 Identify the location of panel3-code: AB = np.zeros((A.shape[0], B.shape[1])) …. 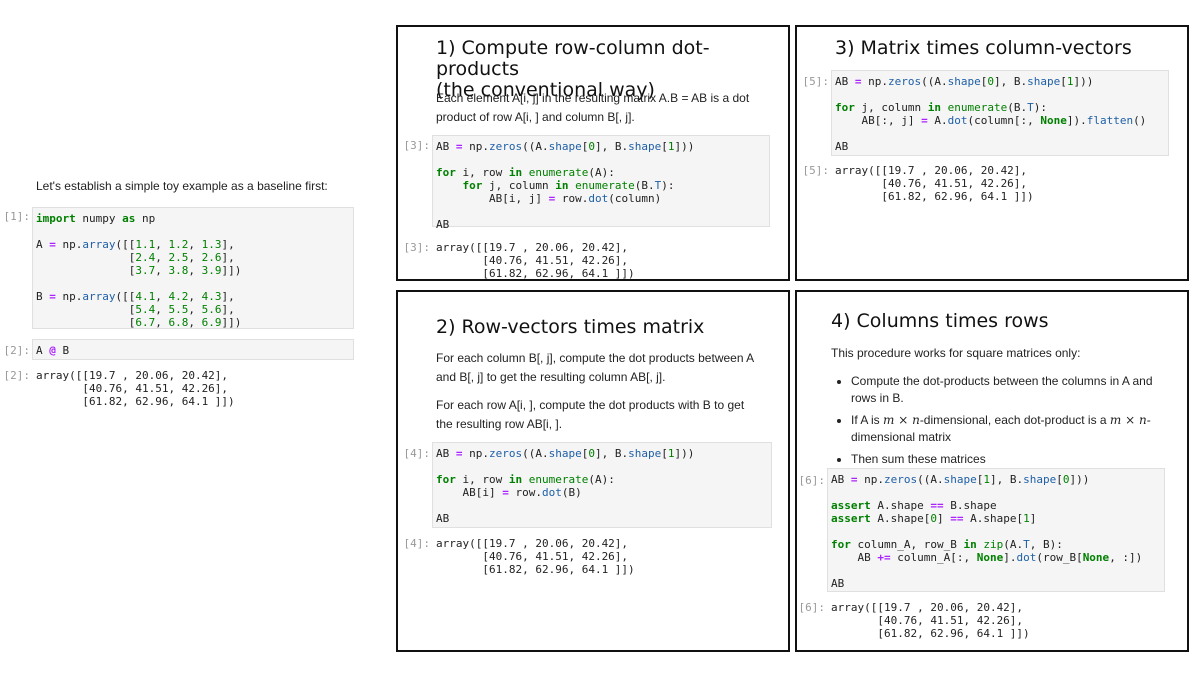
(991, 114).